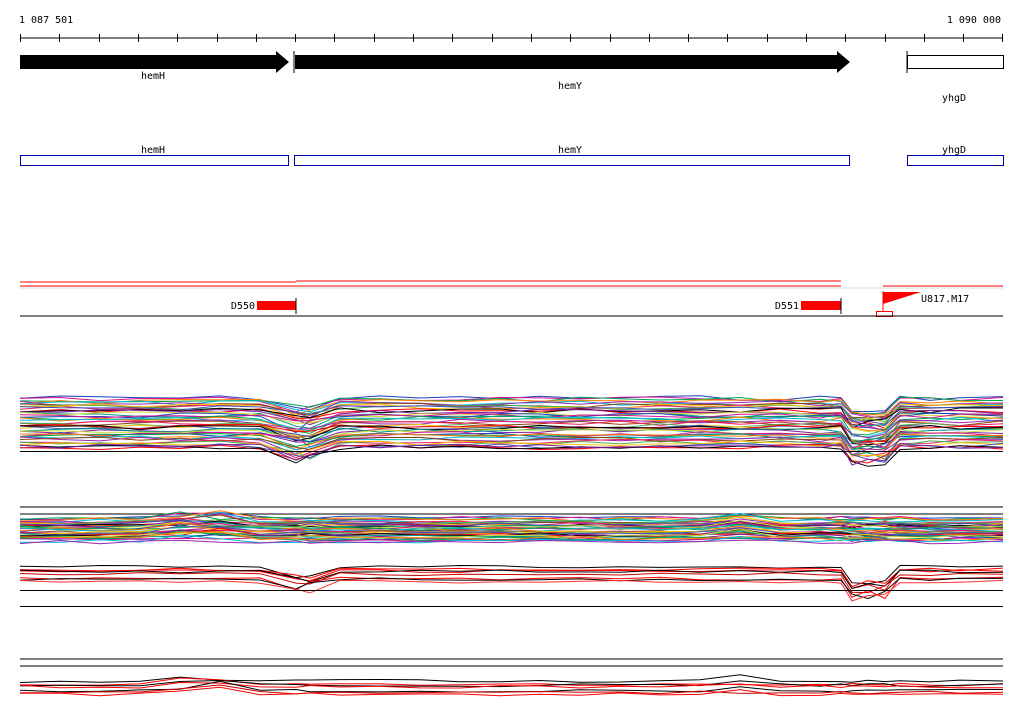  I want to click on deletion-block-D550, so click(276, 305).